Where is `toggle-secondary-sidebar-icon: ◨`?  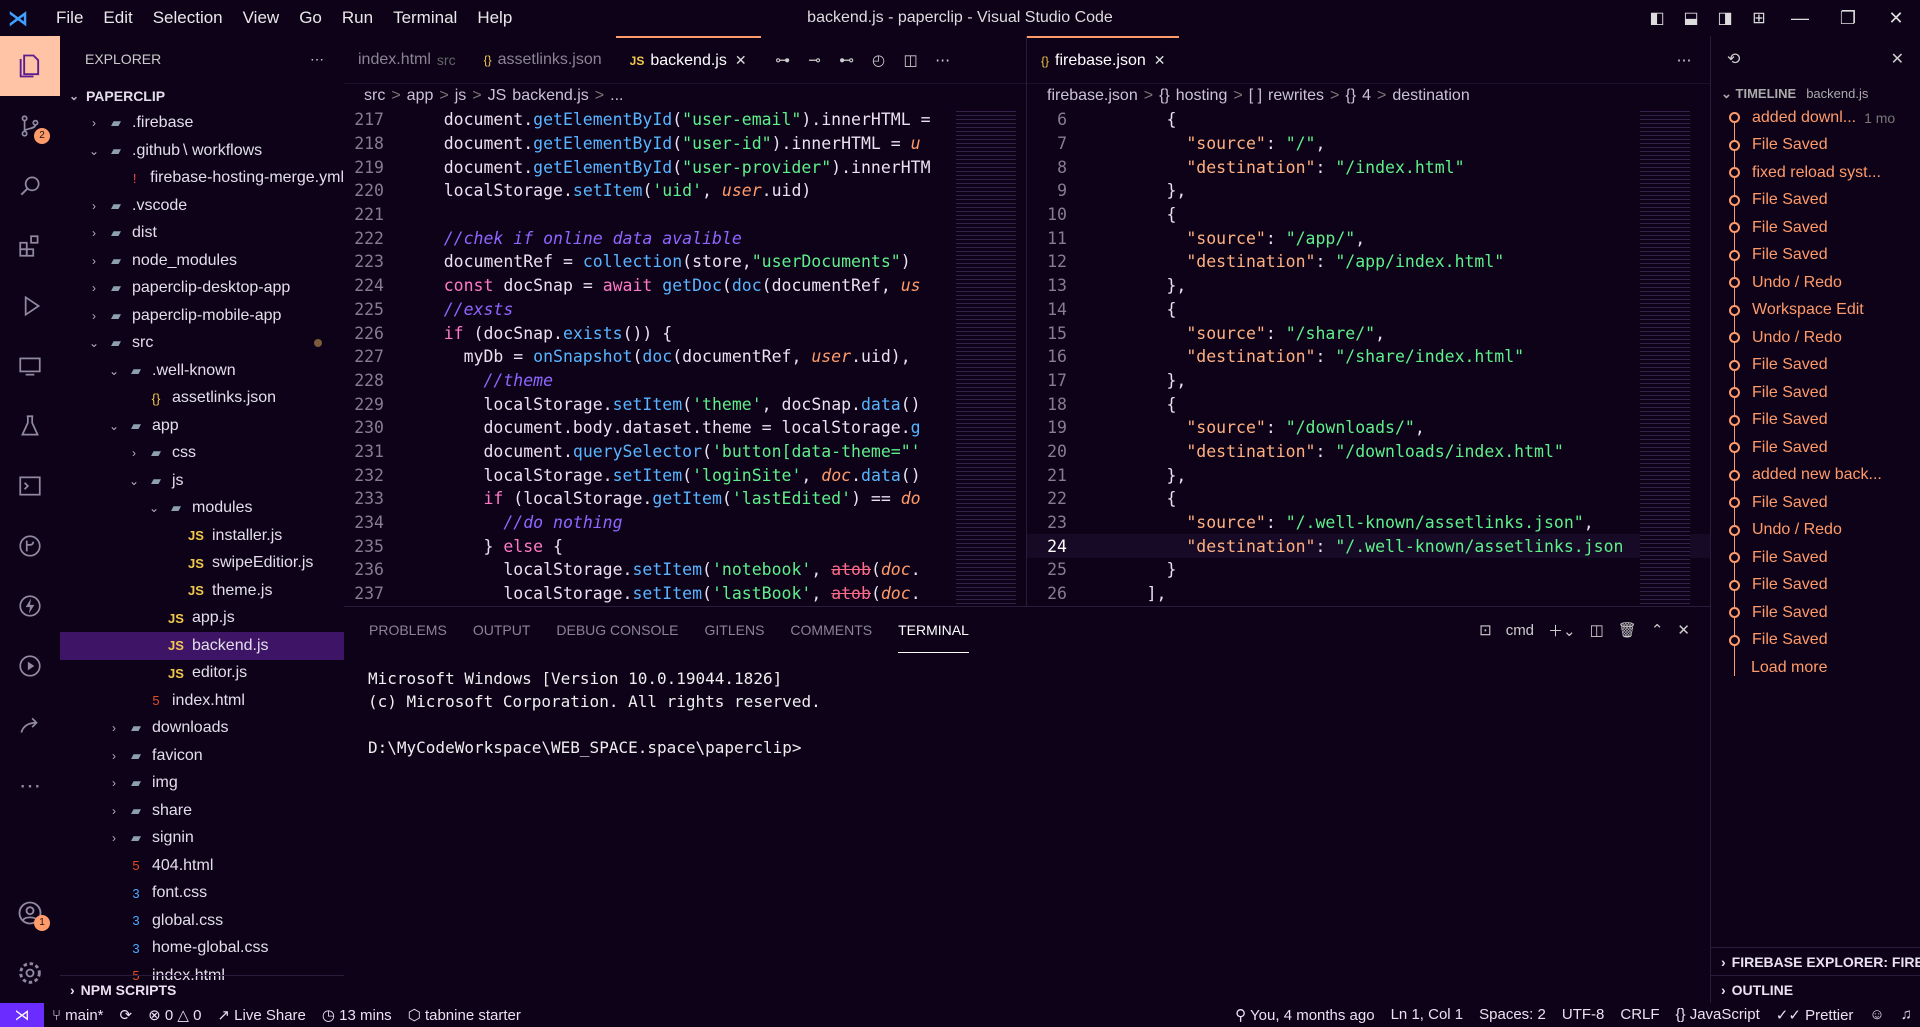 toggle-secondary-sidebar-icon: ◨ is located at coordinates (1725, 18).